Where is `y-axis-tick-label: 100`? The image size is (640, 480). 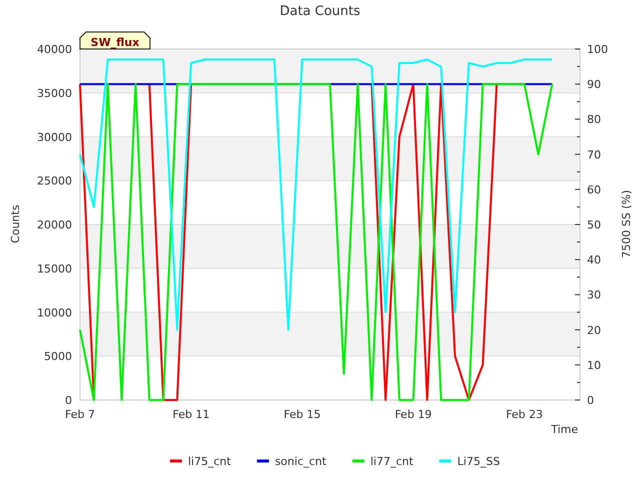 y-axis-tick-label: 100 is located at coordinates (597, 49).